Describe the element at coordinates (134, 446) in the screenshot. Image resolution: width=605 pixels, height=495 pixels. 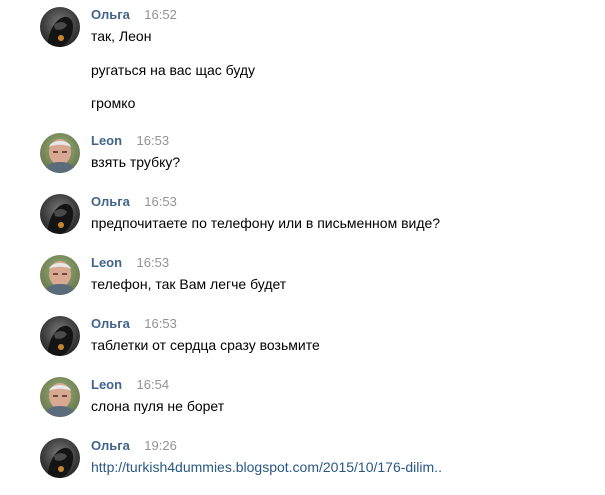
I see `message-header: Ольга 19:26` at that location.